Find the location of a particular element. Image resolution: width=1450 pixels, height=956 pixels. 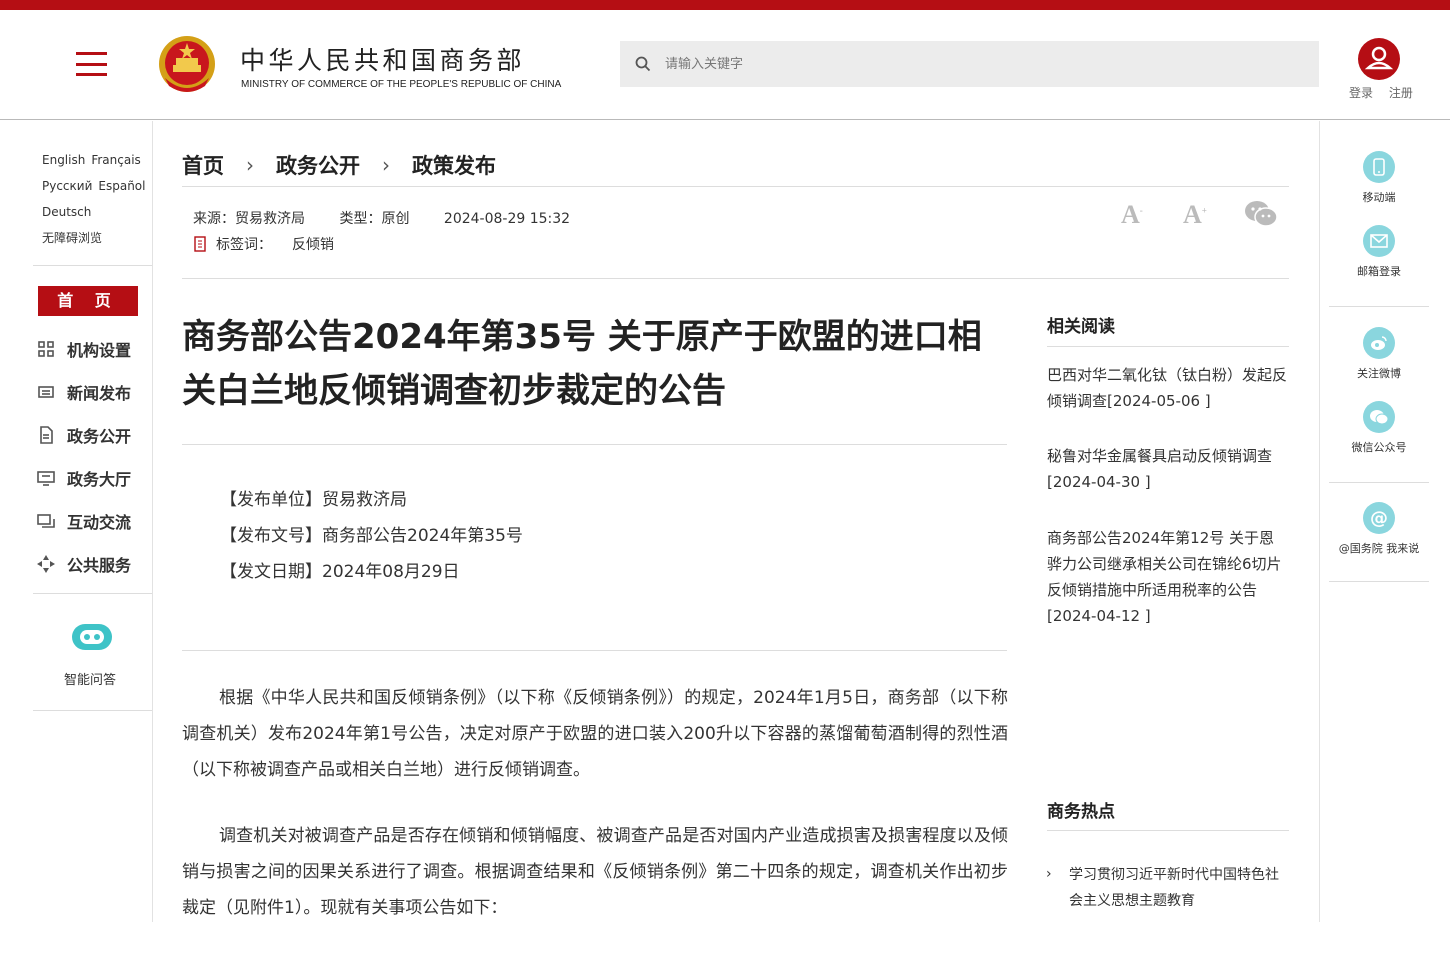

related-link: 巴西对华二氧化钛（钛白粉）发起反倾销调查[2024-05-06 ] is located at coordinates (1168, 388).